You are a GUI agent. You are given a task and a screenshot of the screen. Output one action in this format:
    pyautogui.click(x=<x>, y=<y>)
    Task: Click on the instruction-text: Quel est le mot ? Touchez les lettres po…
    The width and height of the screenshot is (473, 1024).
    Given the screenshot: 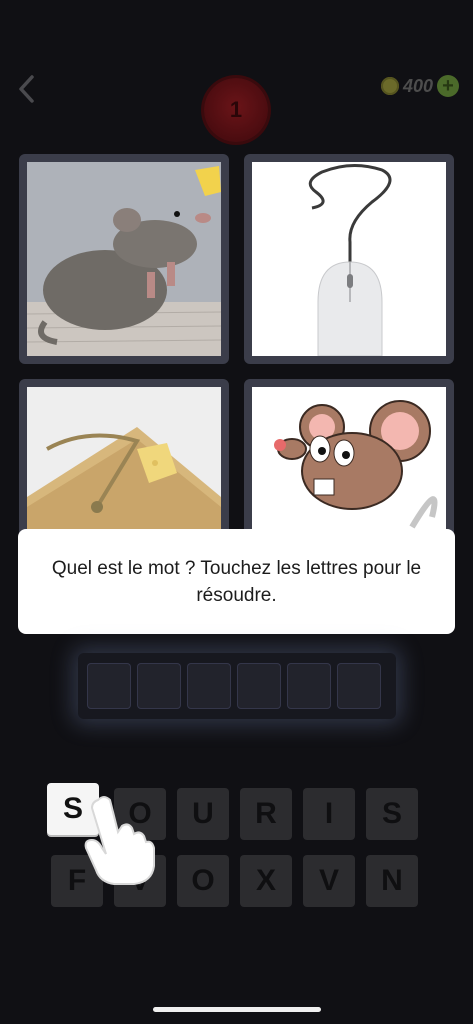 What is the action you would take?
    pyautogui.click(x=236, y=581)
    